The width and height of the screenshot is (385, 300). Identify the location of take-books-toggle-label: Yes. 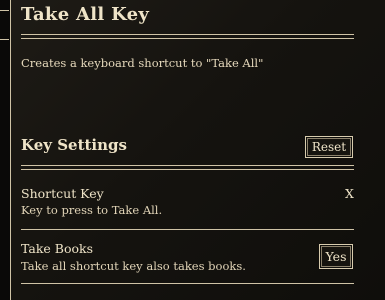
(336, 256).